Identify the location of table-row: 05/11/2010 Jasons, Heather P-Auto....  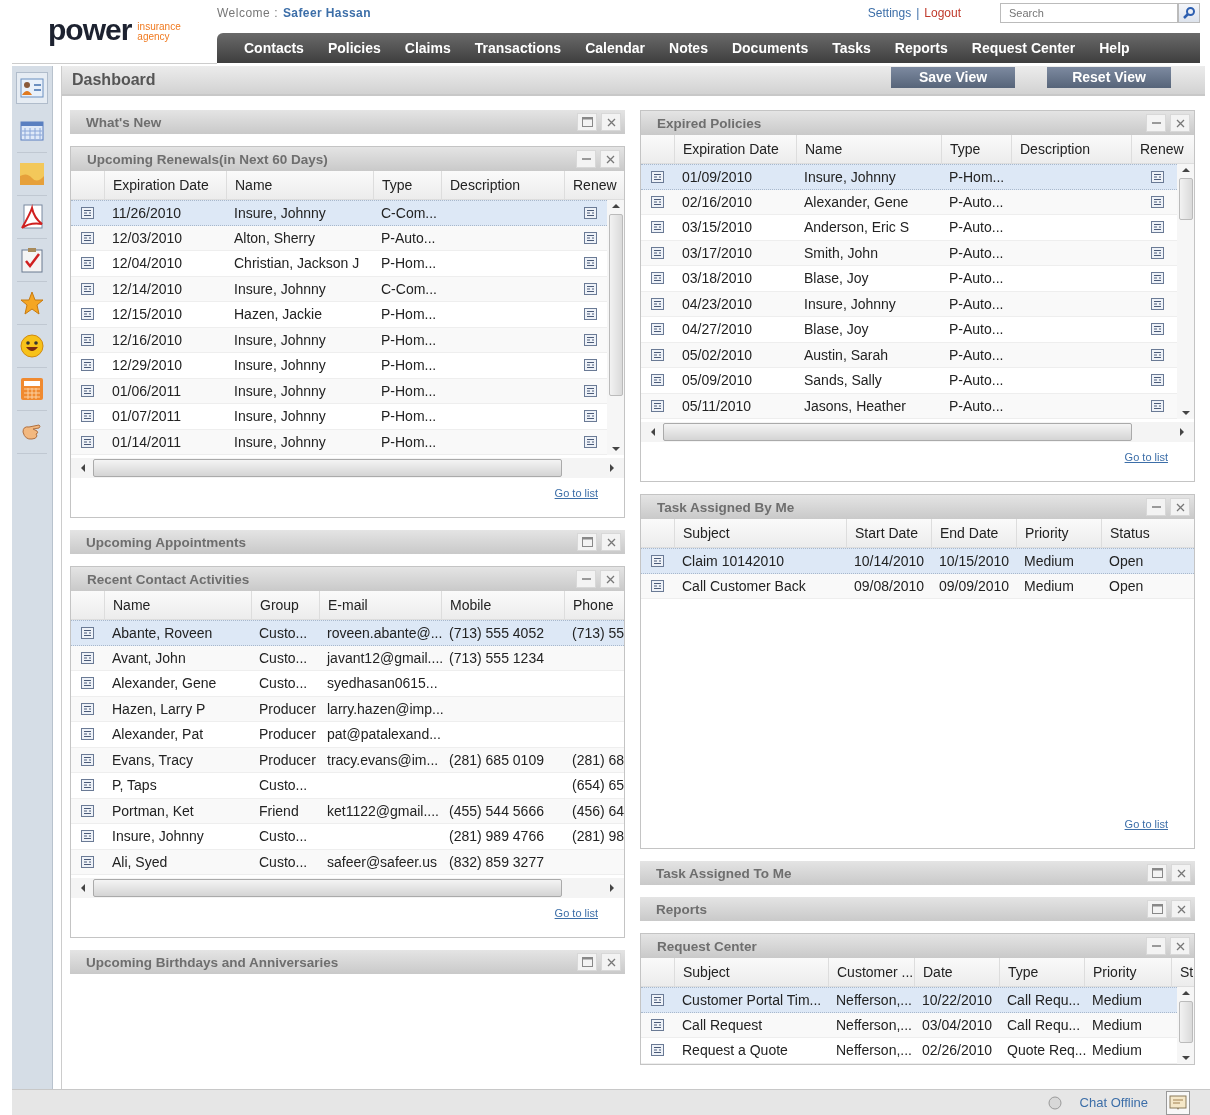
(909, 406).